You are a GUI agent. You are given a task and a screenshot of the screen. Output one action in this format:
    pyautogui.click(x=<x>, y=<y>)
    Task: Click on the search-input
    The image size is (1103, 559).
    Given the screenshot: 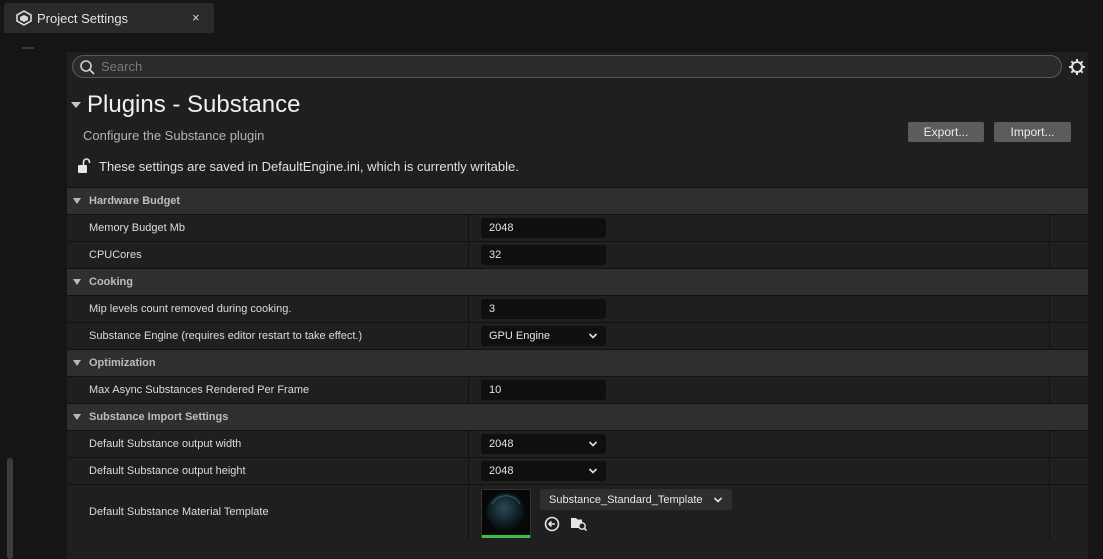 What is the action you would take?
    pyautogui.click(x=576, y=66)
    